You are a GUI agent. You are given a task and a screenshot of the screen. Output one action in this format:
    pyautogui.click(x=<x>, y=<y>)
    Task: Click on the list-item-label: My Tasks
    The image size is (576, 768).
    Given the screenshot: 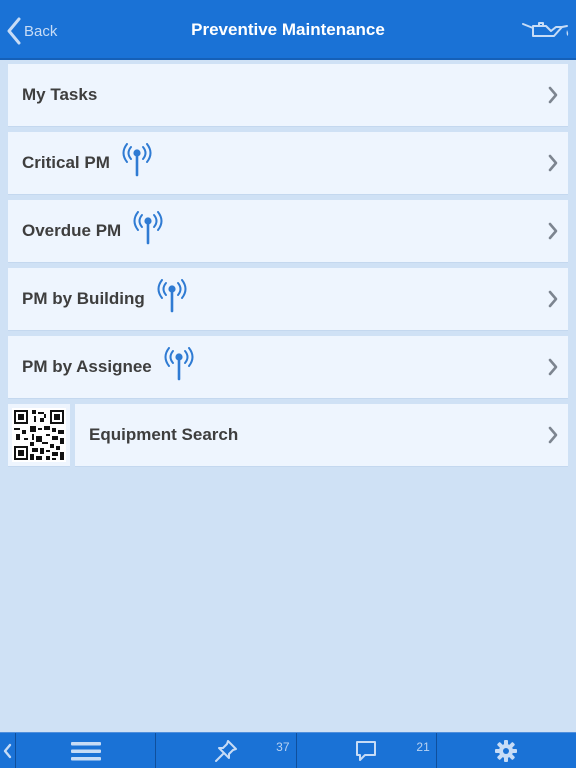 What is the action you would take?
    pyautogui.click(x=60, y=94)
    